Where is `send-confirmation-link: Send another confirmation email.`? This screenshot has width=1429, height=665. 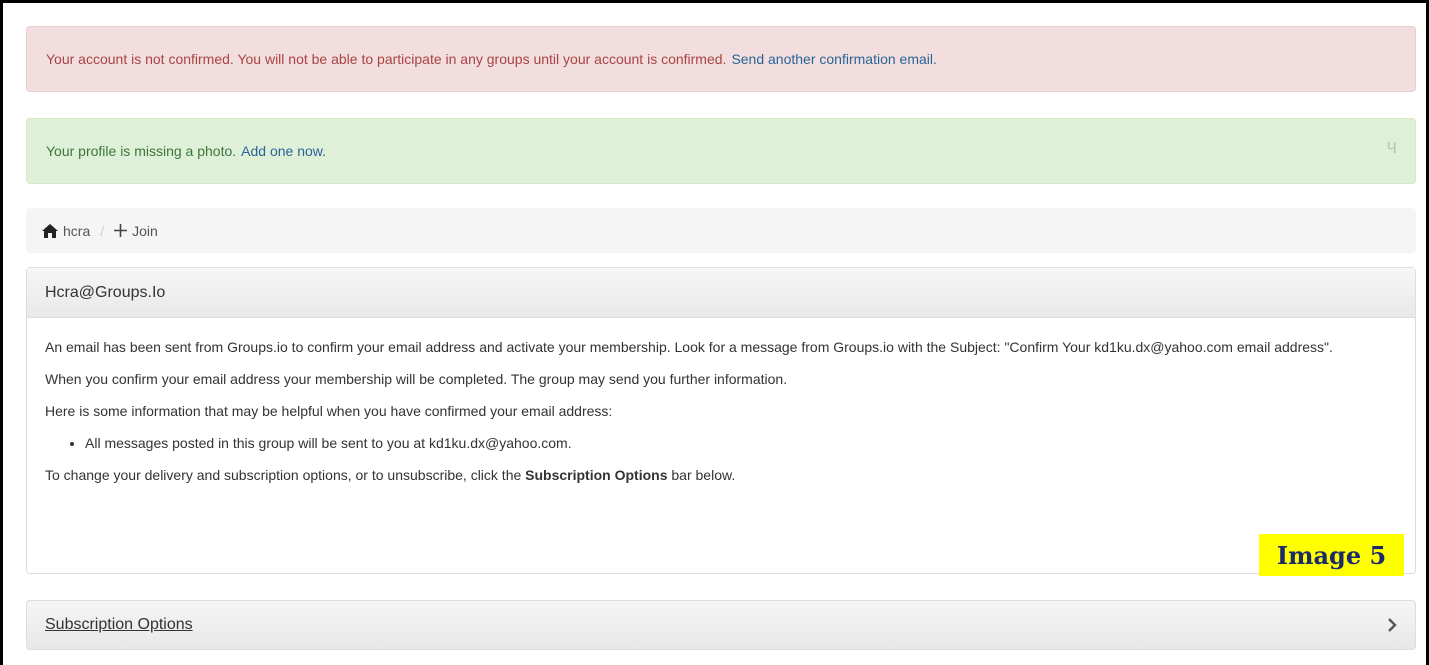 send-confirmation-link: Send another confirmation email. is located at coordinates (833, 59).